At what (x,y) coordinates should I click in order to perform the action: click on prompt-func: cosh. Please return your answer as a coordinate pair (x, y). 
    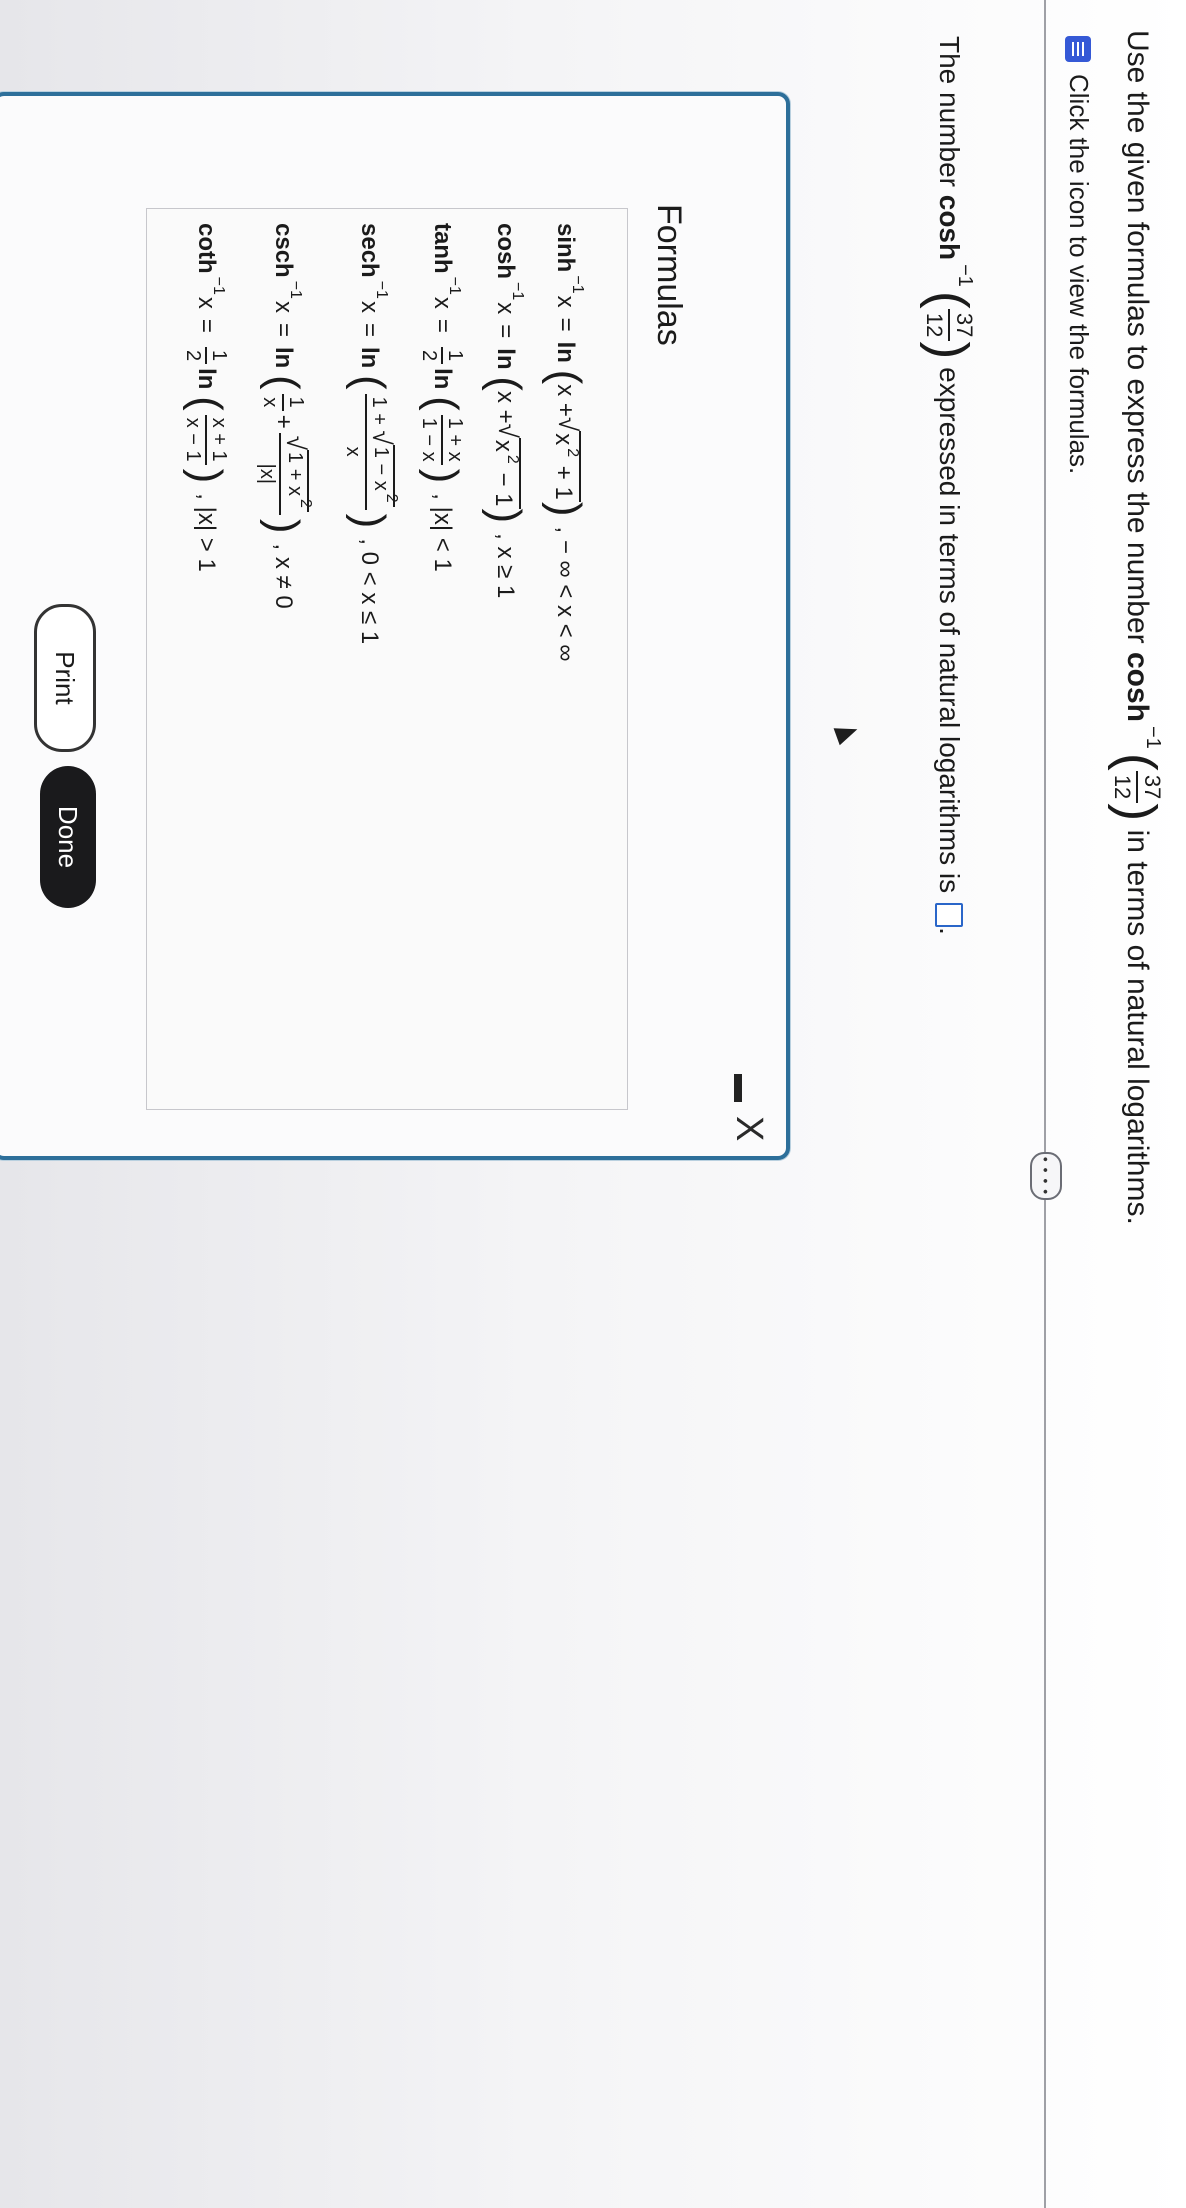
    Looking at the image, I should click on (949, 227).